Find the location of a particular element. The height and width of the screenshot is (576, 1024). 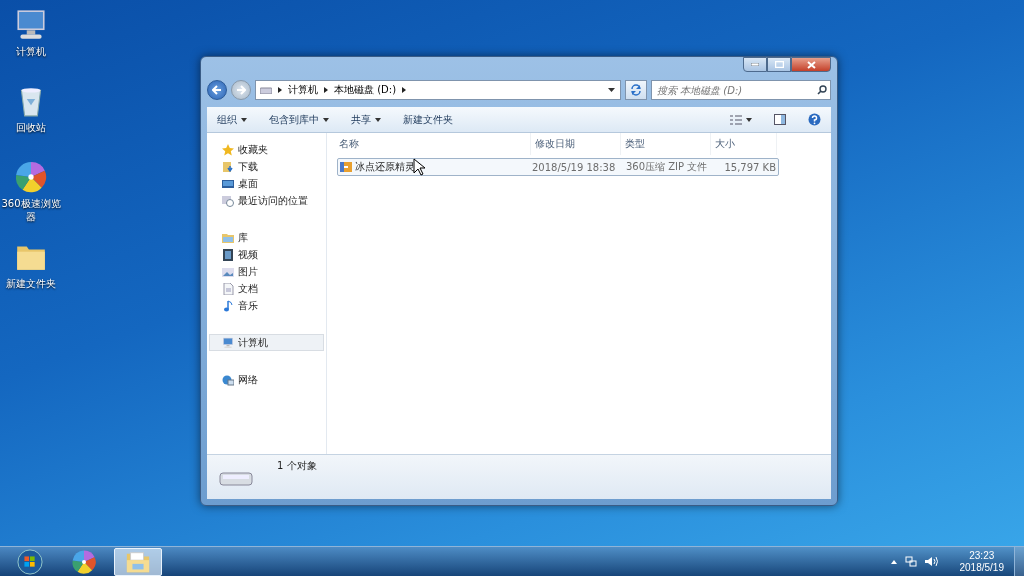

breadcrumb-item: 本地磁盘 (D:) is located at coordinates (365, 90).